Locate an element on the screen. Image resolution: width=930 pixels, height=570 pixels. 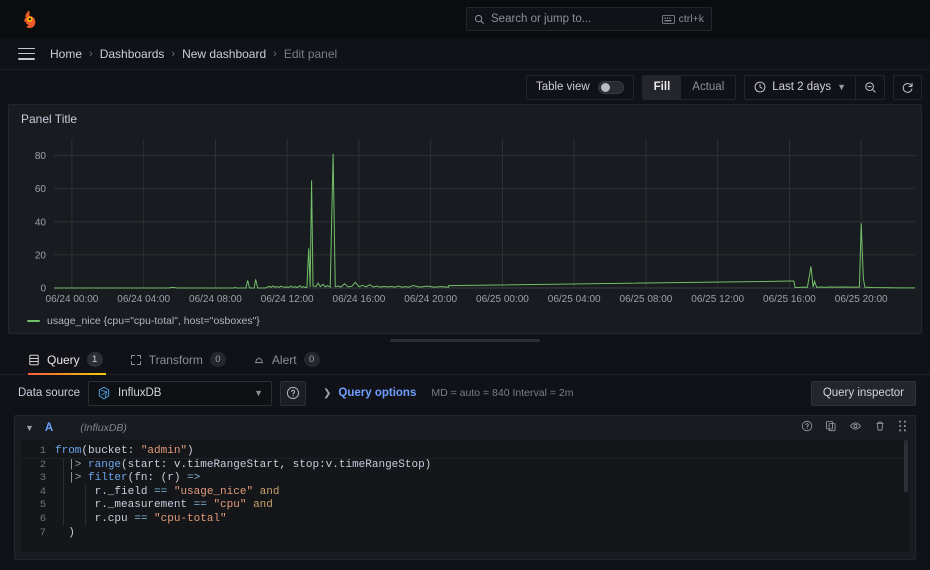
table-view-toggle: Table view is located at coordinates (579, 87).